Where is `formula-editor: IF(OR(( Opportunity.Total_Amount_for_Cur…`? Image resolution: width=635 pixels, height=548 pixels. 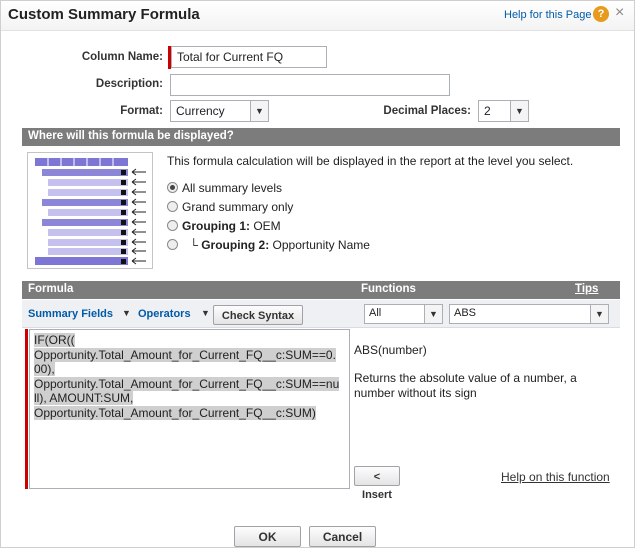
formula-editor: IF(OR(( Opportunity.Total_Amount_for_Cur… is located at coordinates (189, 409).